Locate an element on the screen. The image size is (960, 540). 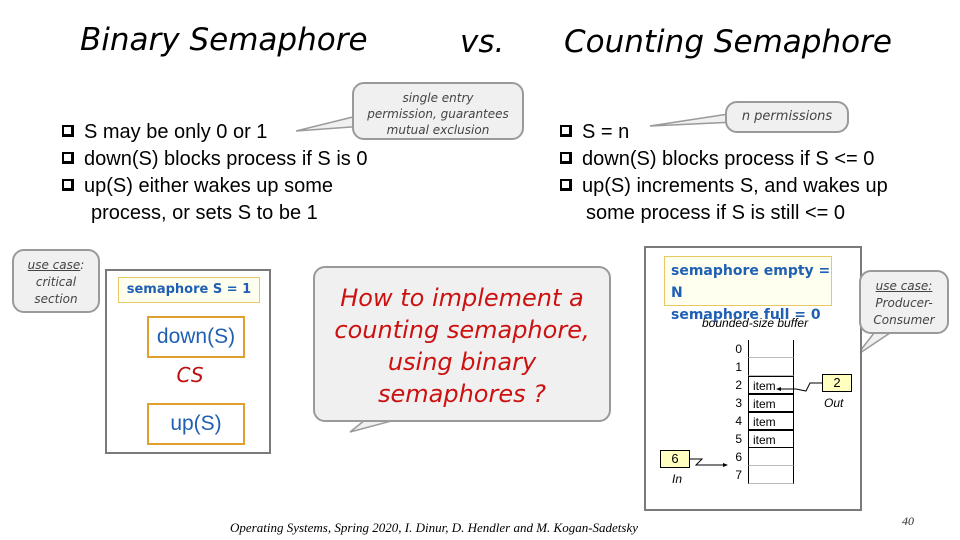
usecase-critical-callout: use case: critical section is located at coordinates (56, 281).